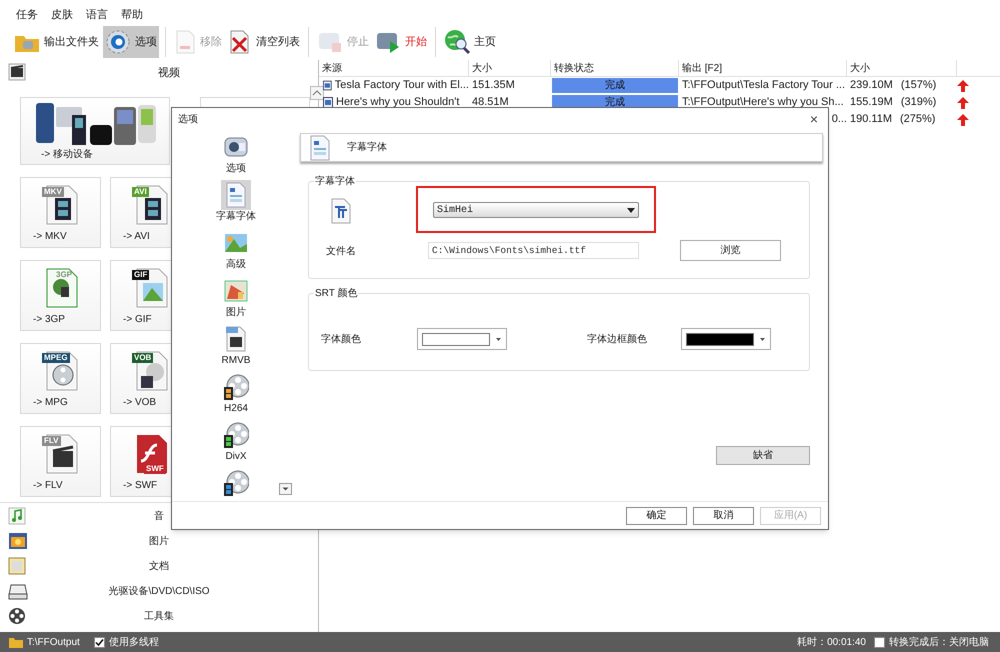 The height and width of the screenshot is (652, 1000). What do you see at coordinates (918, 86) in the screenshot?
I see `table-cell-text: (157%)` at bounding box center [918, 86].